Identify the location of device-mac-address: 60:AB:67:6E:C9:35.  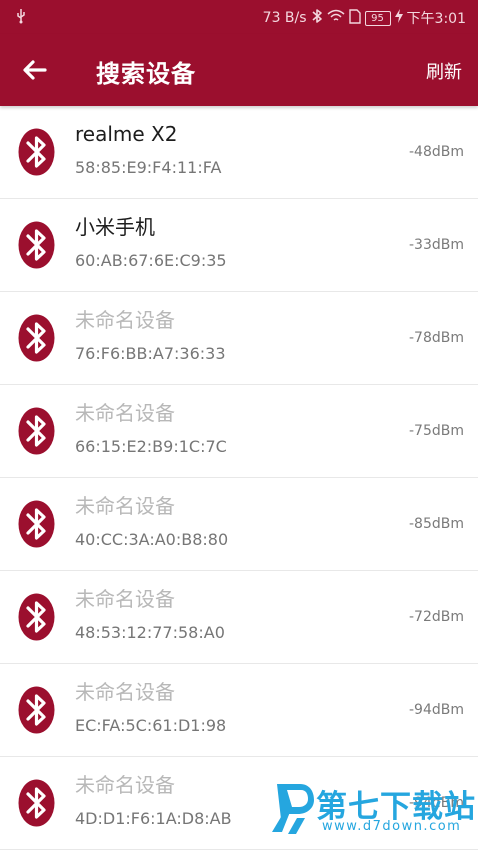
(151, 260).